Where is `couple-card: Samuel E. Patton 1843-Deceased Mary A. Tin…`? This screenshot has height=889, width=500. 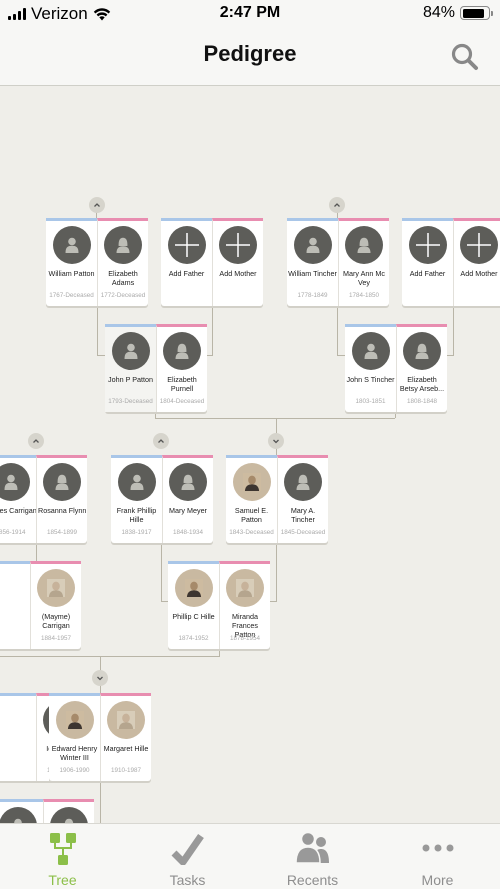 couple-card: Samuel E. Patton 1843-Deceased Mary A. Tin… is located at coordinates (277, 499).